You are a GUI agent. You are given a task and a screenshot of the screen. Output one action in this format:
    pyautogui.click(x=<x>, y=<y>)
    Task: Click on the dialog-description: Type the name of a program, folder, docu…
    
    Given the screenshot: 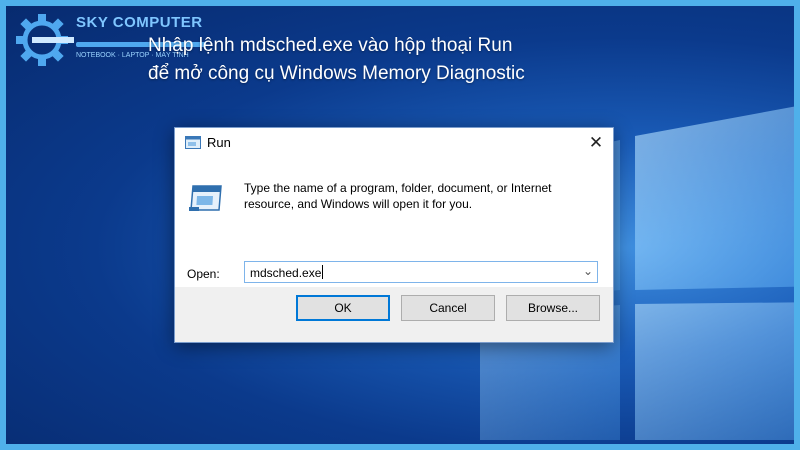 What is the action you would take?
    pyautogui.click(x=398, y=196)
    